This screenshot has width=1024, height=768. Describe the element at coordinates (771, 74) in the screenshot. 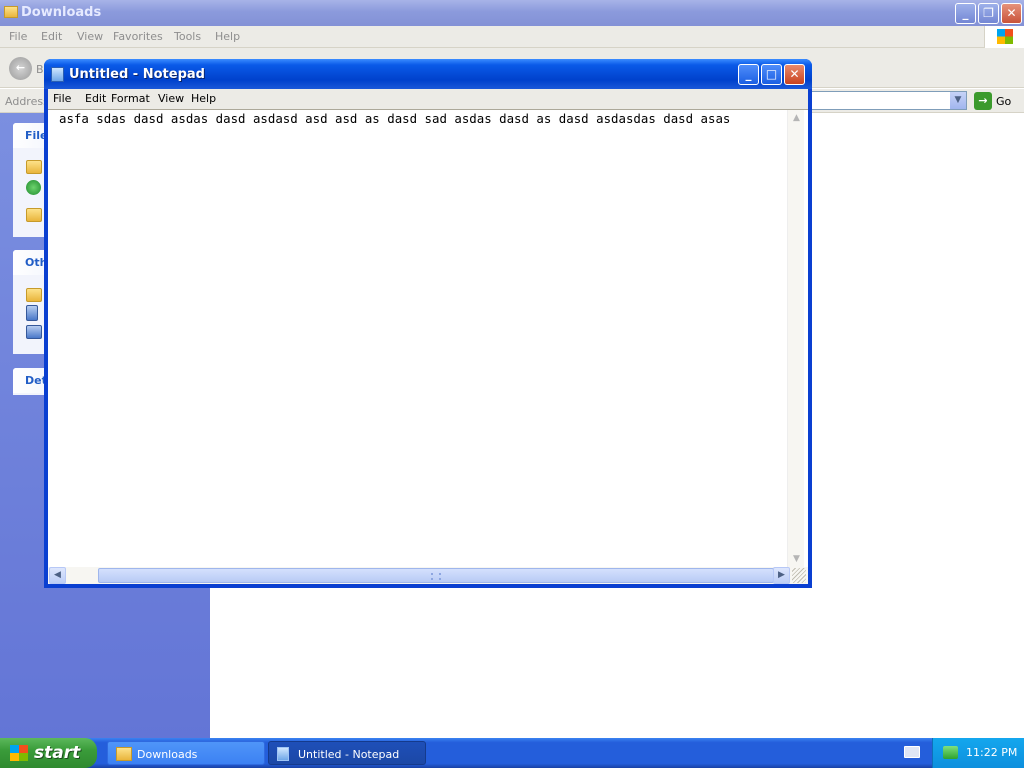

I see `notepad-maximize-button: □` at that location.